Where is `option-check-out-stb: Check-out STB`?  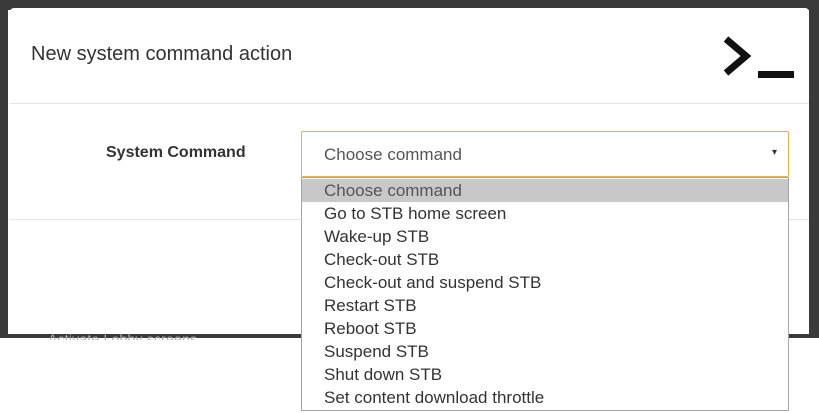
option-check-out-stb: Check-out STB is located at coordinates (545, 259).